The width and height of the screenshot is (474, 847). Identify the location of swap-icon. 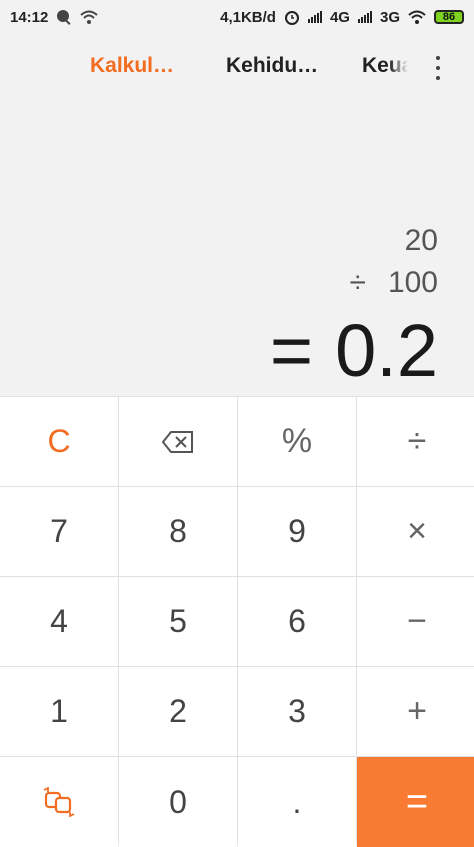
(59, 802).